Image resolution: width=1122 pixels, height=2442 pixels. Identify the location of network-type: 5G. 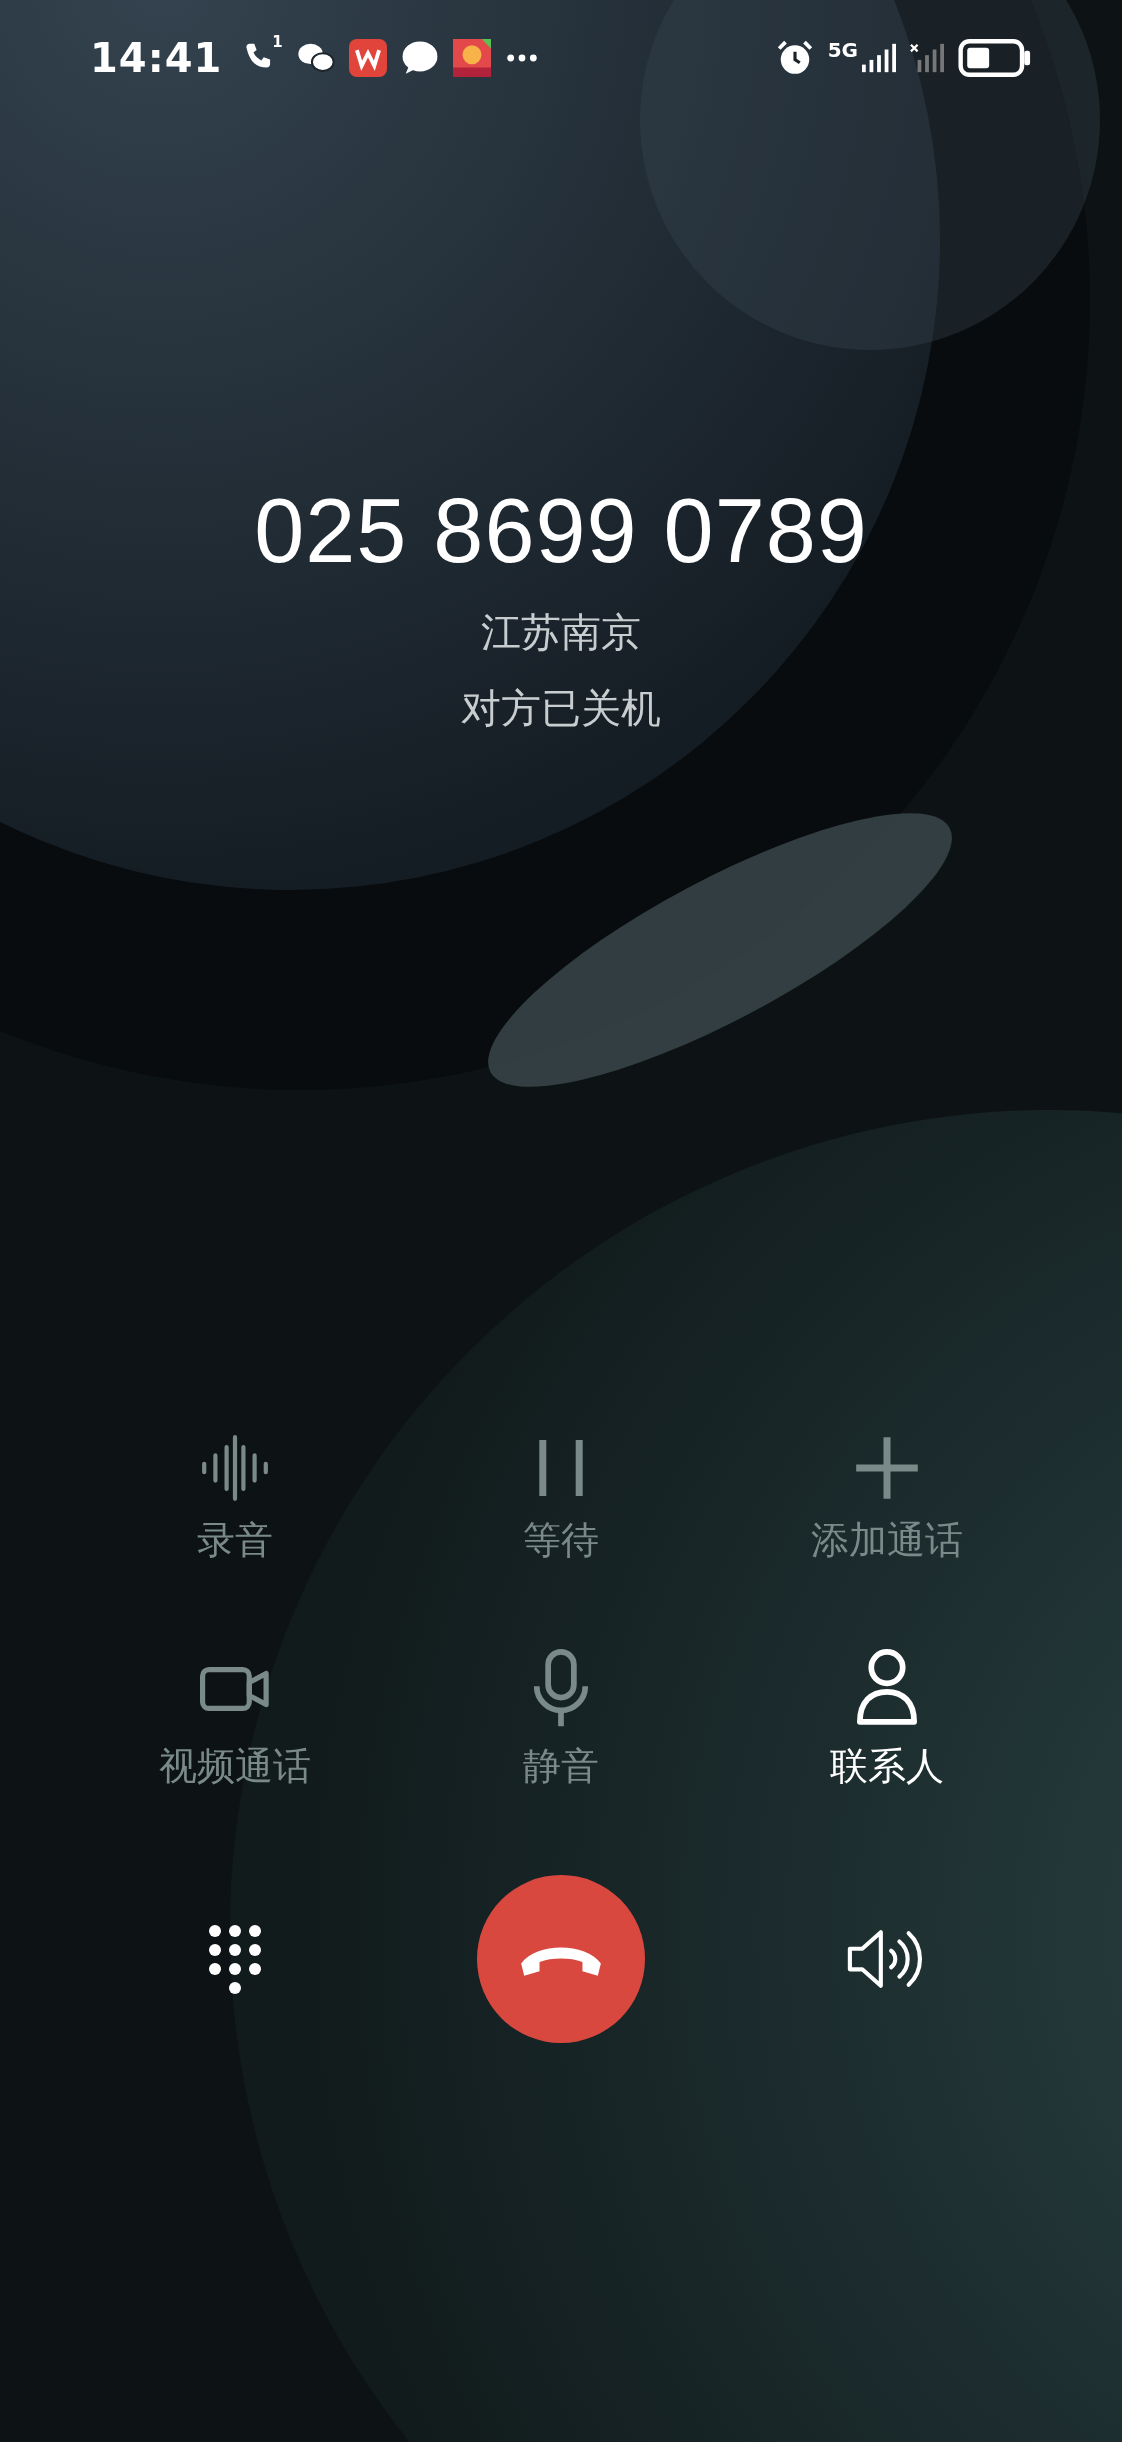
(842, 50).